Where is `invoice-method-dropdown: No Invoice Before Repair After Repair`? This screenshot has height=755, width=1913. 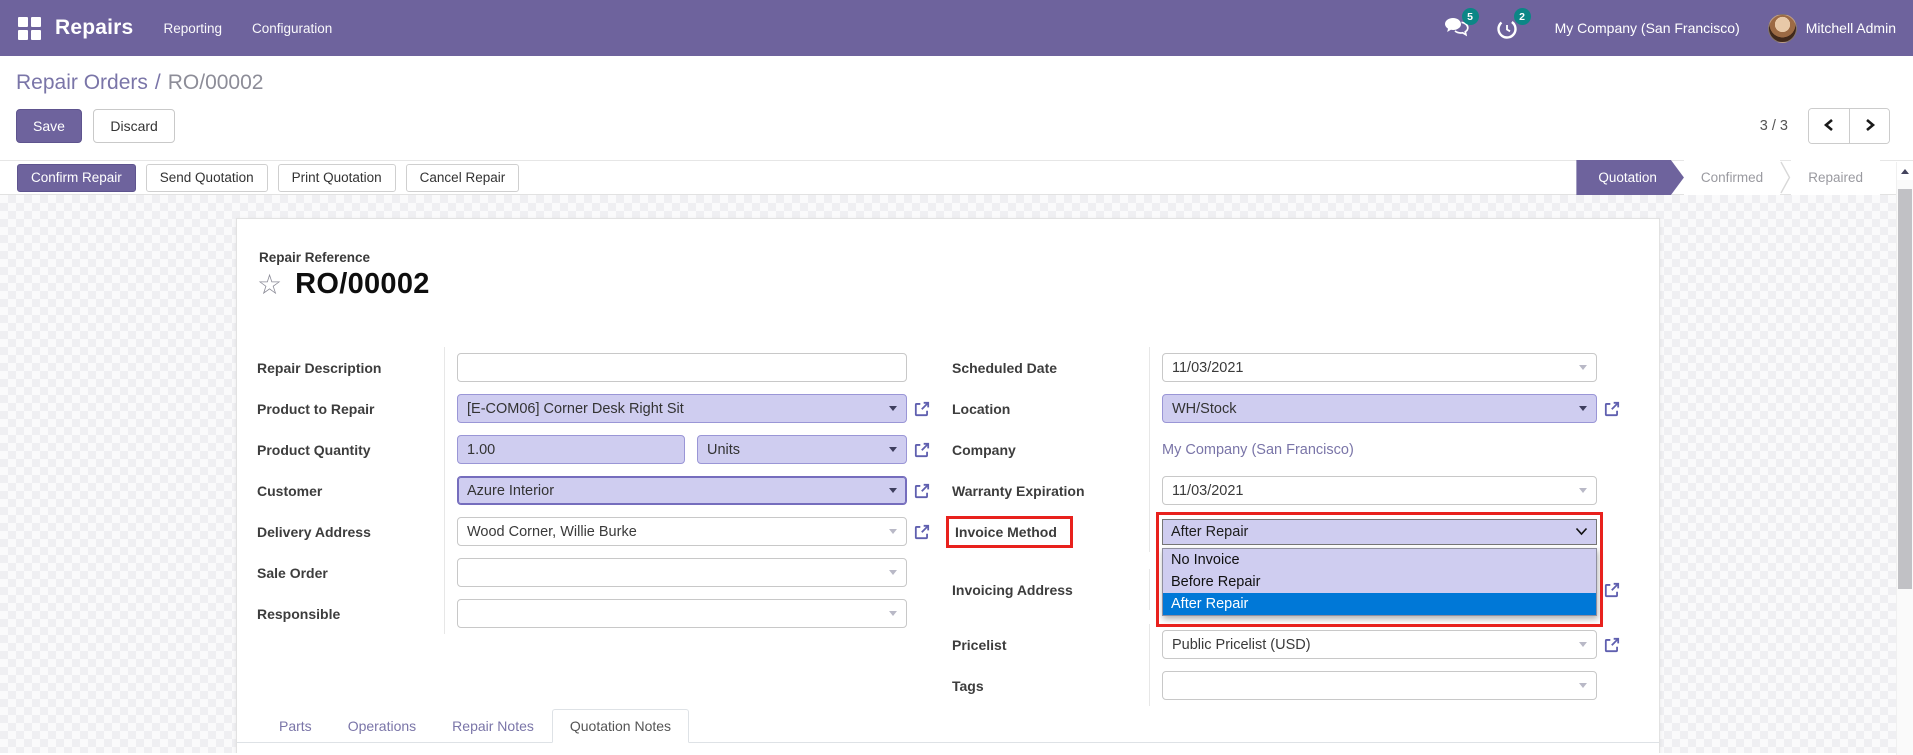
invoice-method-dropdown: No Invoice Before Repair After Repair is located at coordinates (1379, 581).